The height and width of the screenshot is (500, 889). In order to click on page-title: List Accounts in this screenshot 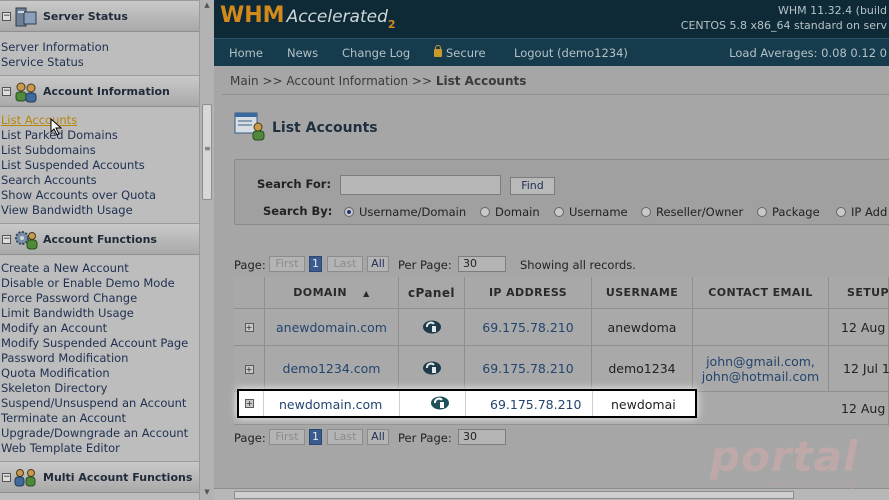, I will do `click(325, 128)`.